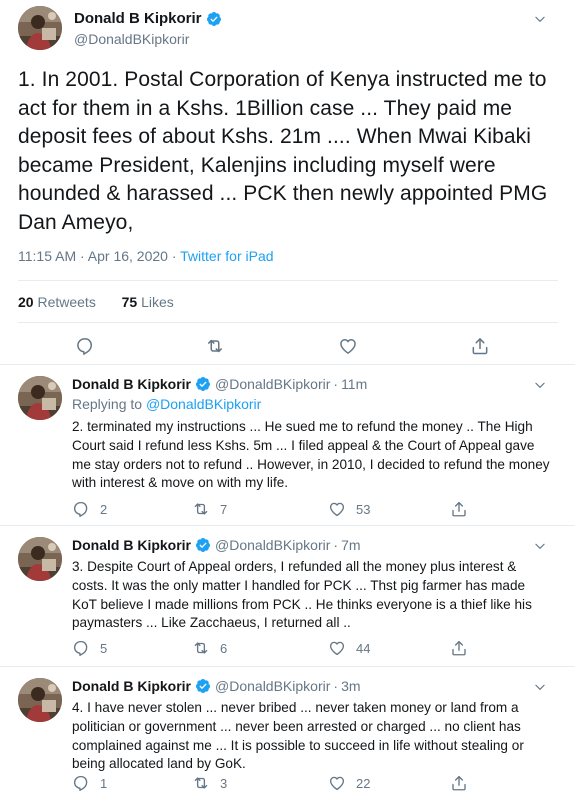  I want to click on retweets-label: Retweets, so click(64, 302).